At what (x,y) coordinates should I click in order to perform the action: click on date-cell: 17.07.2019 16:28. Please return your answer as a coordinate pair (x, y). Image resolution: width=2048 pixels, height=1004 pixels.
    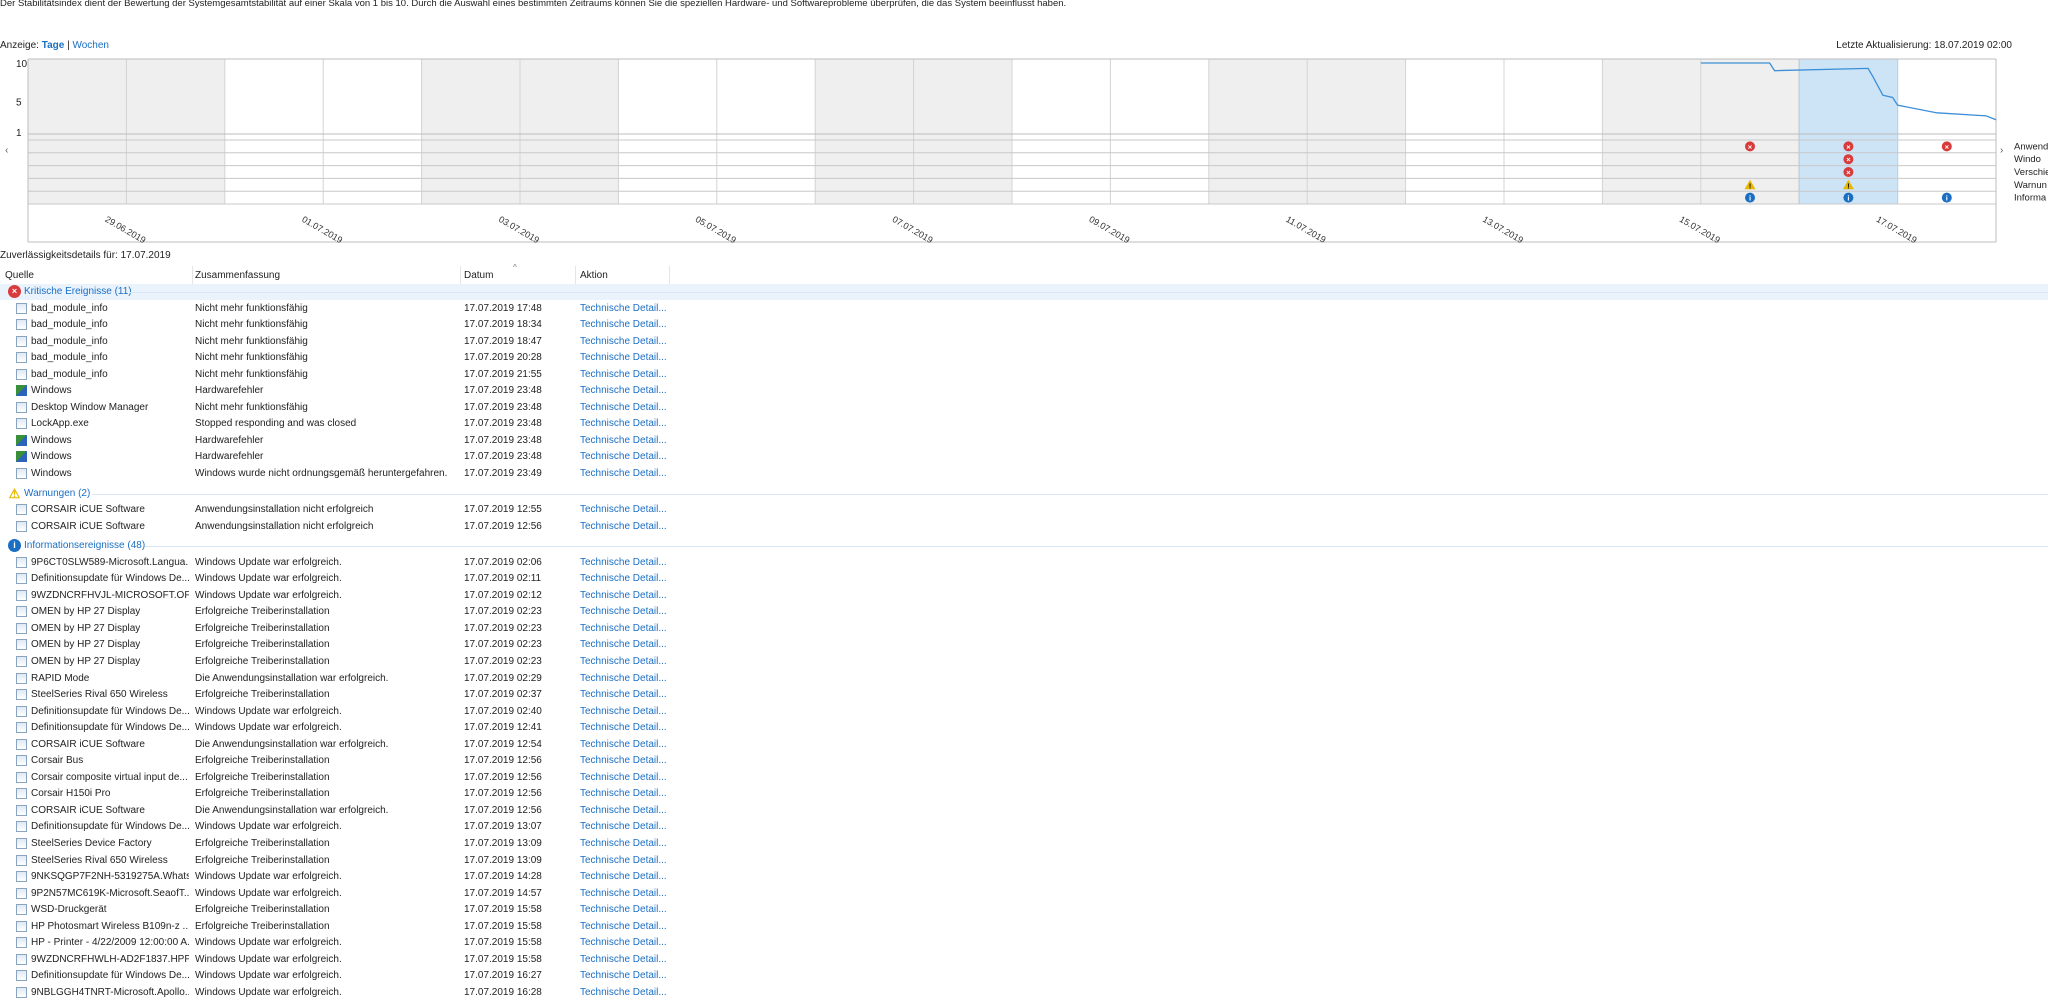
    Looking at the image, I should click on (503, 992).